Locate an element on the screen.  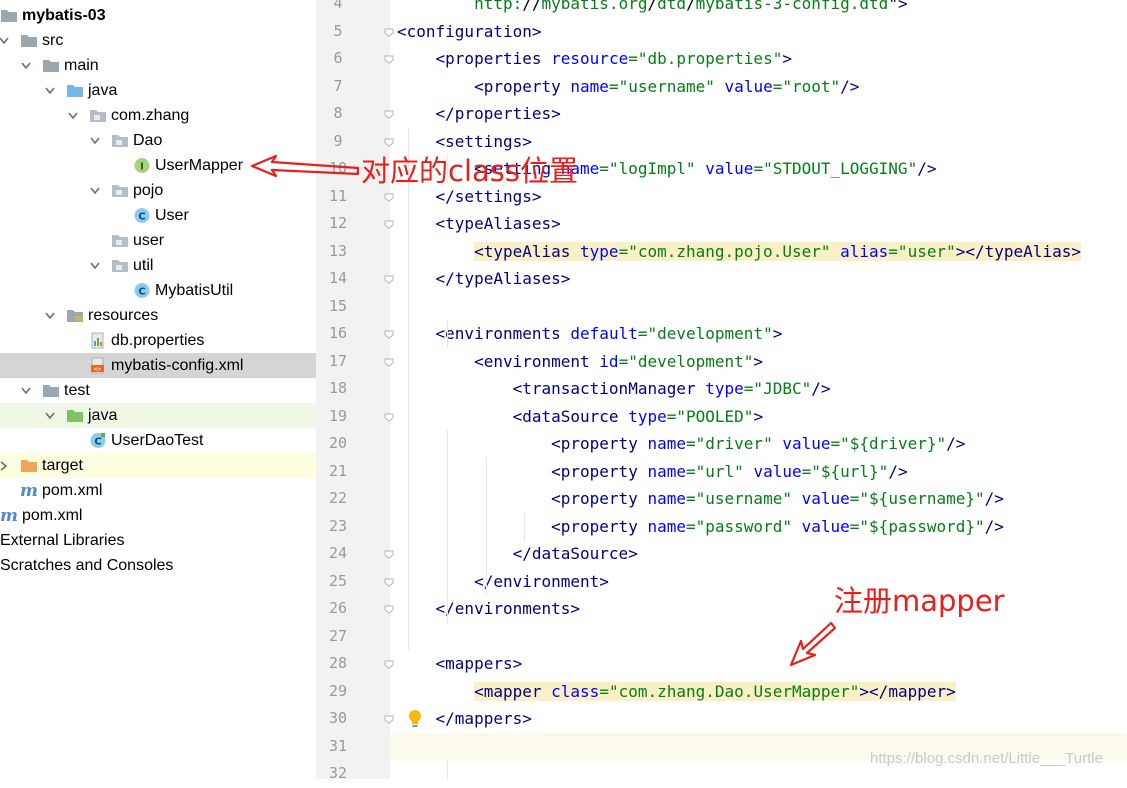
tree-item-dao: Dao is located at coordinates (158, 140).